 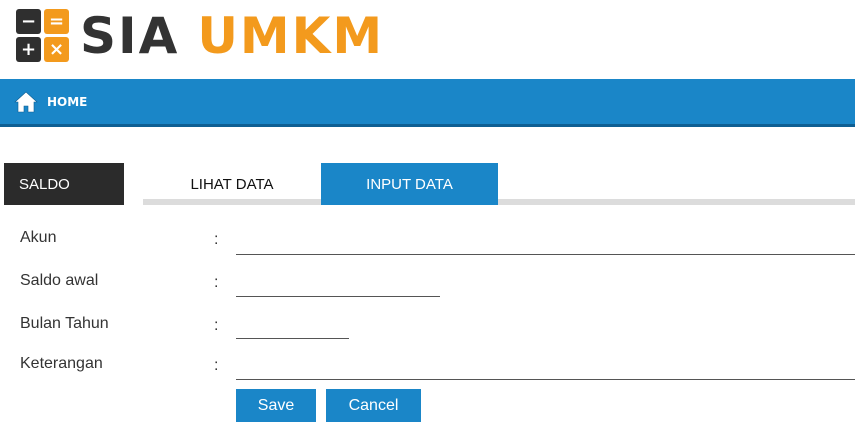 I want to click on bulan-tahun-label: Bulan Tahun, so click(x=64, y=323).